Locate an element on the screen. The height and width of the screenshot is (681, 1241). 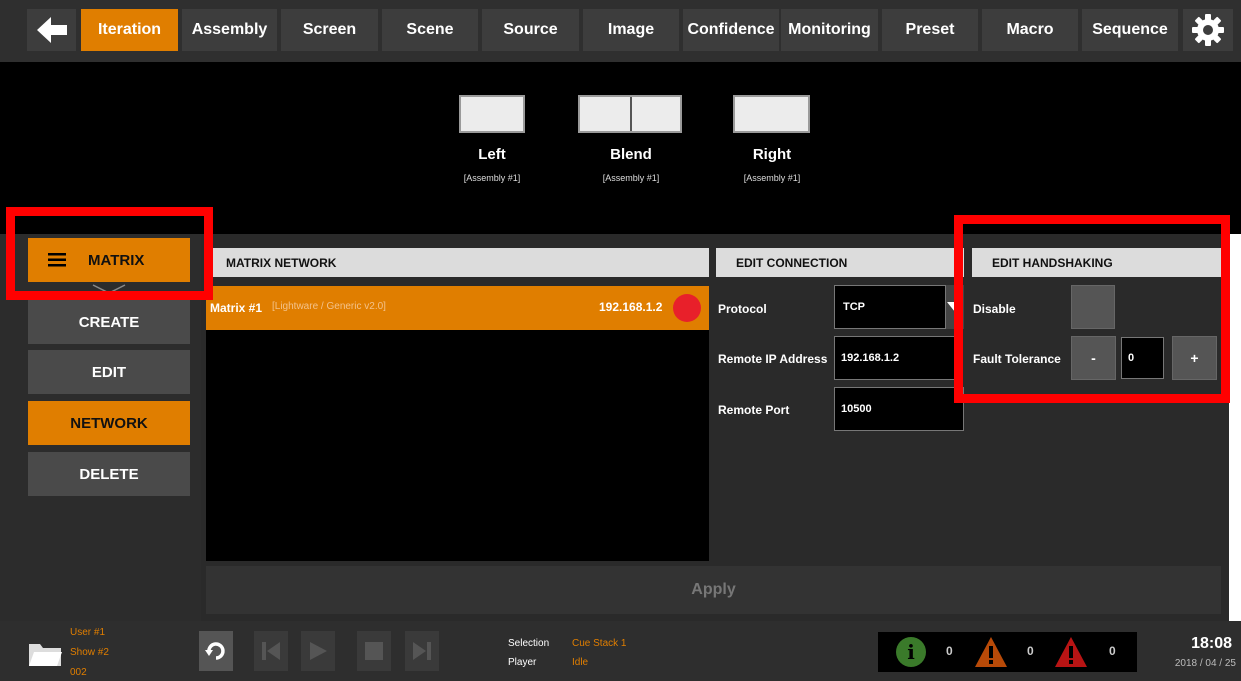
clock-date: 2018 / 04 / 25 is located at coordinates (1205, 663).